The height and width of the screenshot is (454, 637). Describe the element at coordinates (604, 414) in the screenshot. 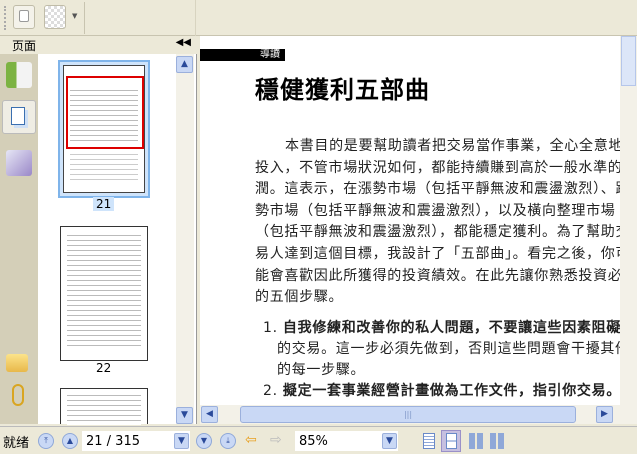

I see `scroll-right-button: ▶` at that location.